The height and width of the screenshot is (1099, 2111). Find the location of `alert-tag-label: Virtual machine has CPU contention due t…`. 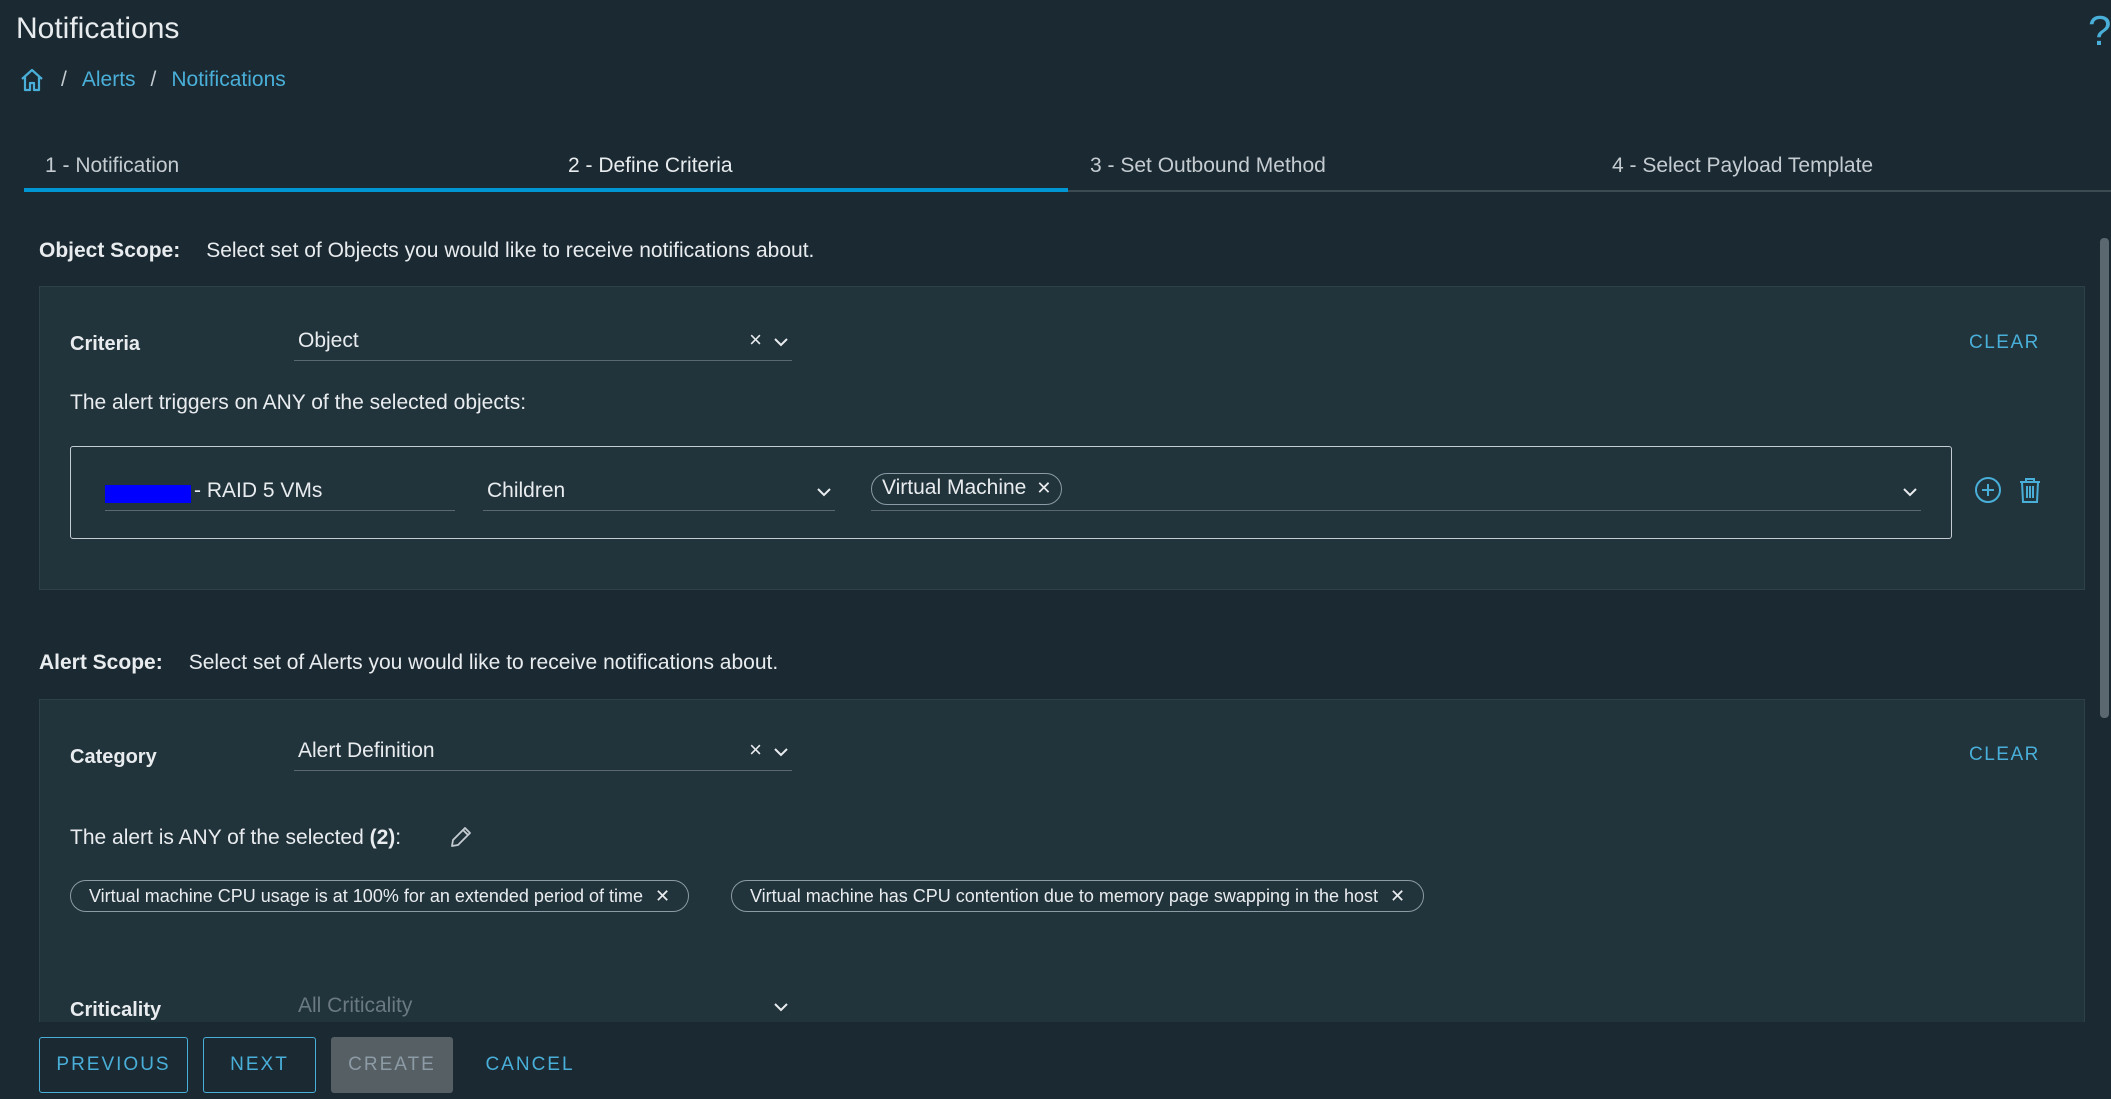

alert-tag-label: Virtual machine has CPU contention due t… is located at coordinates (1064, 896).